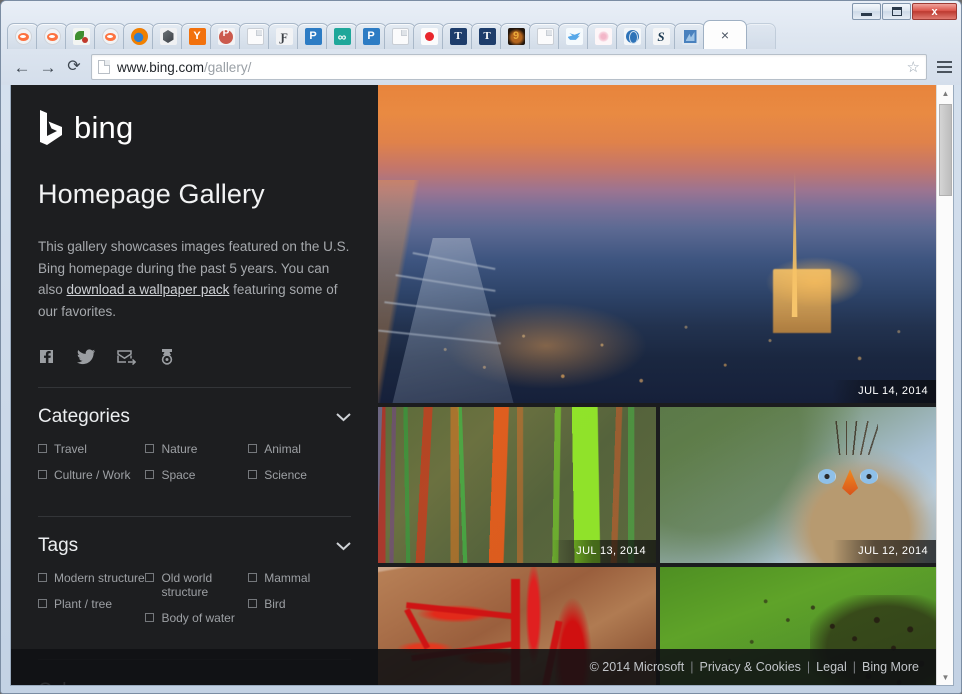 Image resolution: width=962 pixels, height=694 pixels. Describe the element at coordinates (509, 67) in the screenshot. I see `address-bar: www.bing.com/gallery/ ☆` at that location.